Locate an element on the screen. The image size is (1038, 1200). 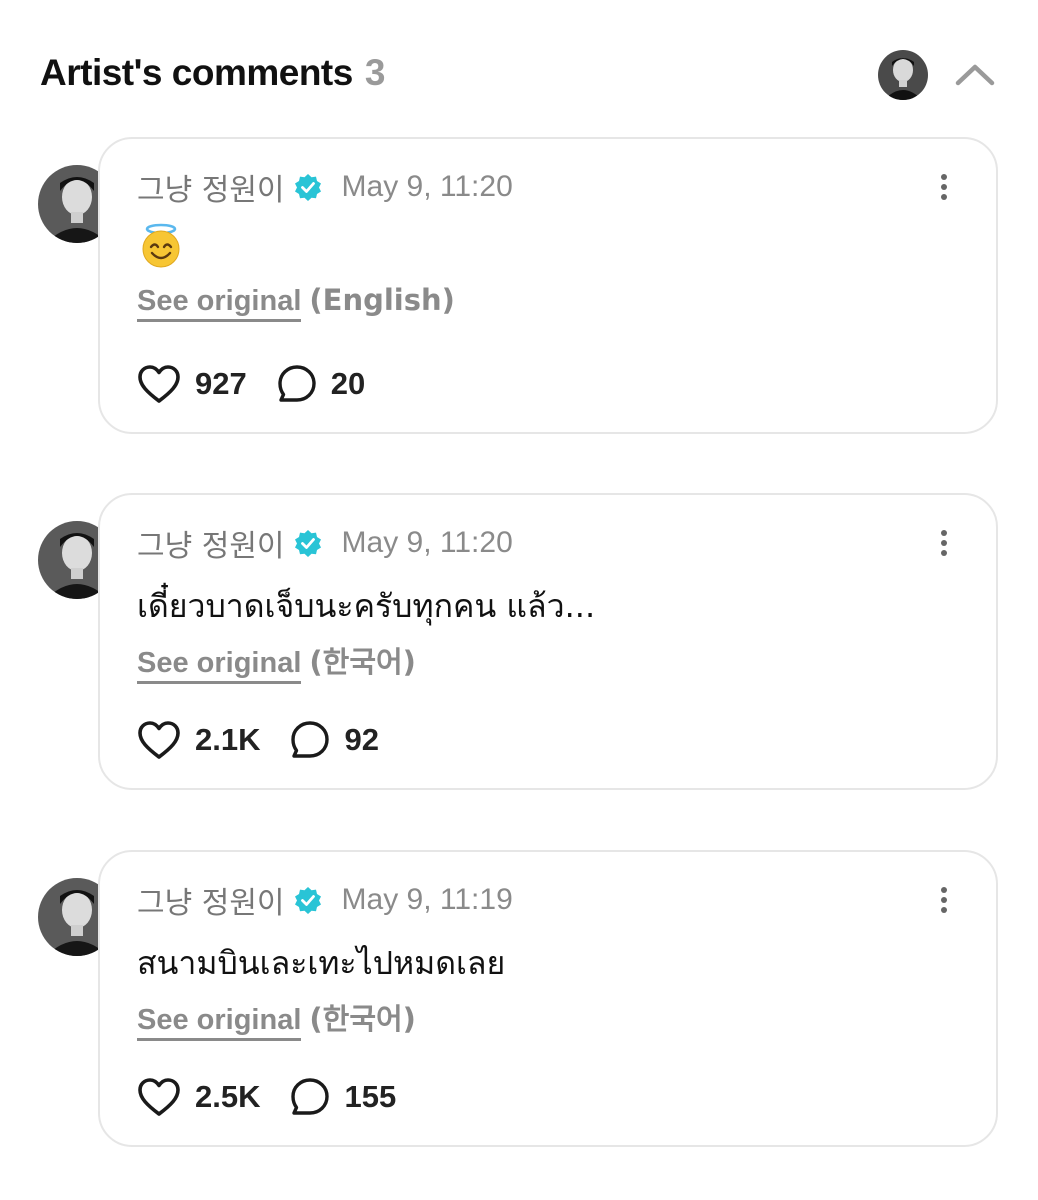
collapse-button is located at coordinates (975, 74).